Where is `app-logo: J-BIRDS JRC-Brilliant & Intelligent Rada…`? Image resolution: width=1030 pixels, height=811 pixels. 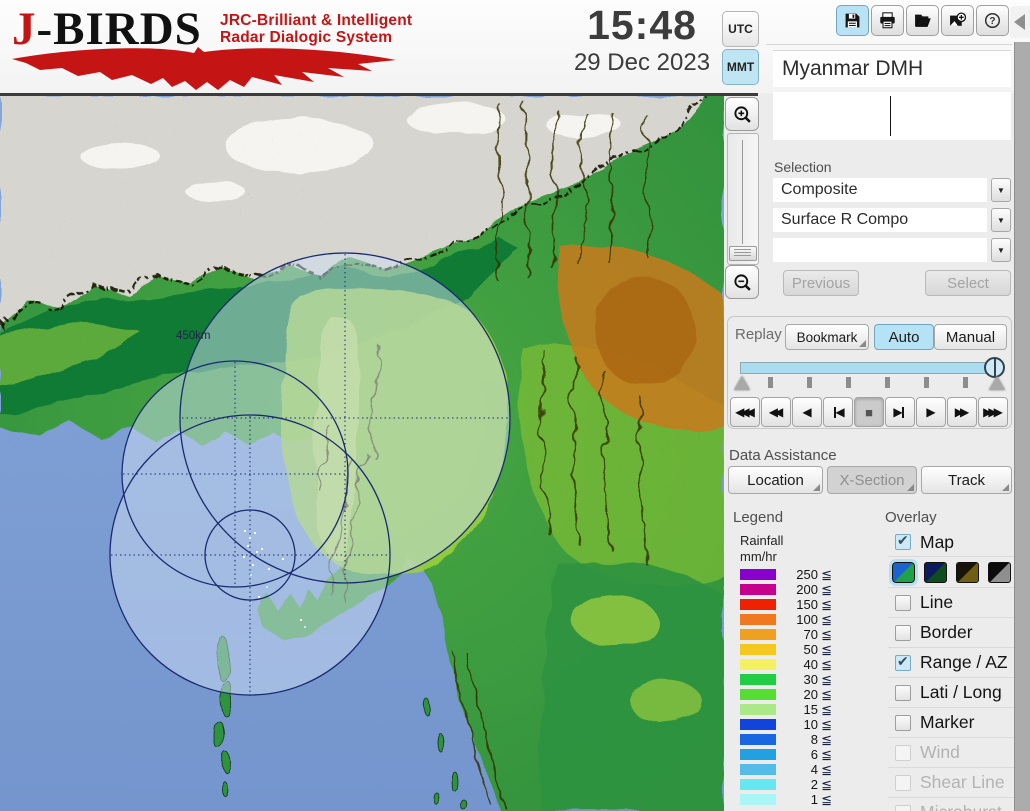
app-logo: J-BIRDS JRC-Brilliant & Intelligent Rada… is located at coordinates (210, 47).